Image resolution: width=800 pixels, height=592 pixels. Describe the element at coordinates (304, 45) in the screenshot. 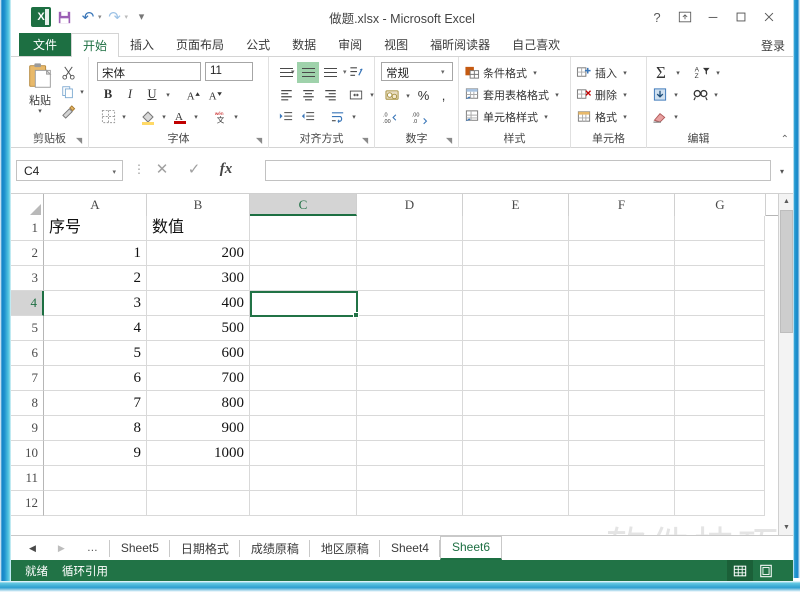

I see `tab-data: 数据` at that location.